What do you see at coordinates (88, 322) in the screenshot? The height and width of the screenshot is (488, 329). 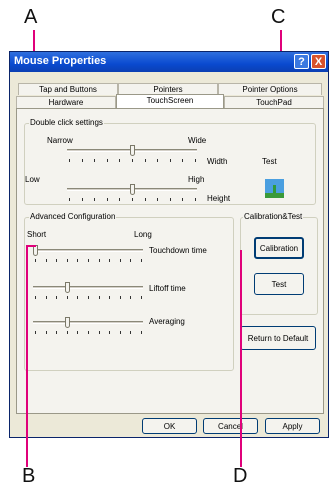 I see `averaging-slider-track` at bounding box center [88, 322].